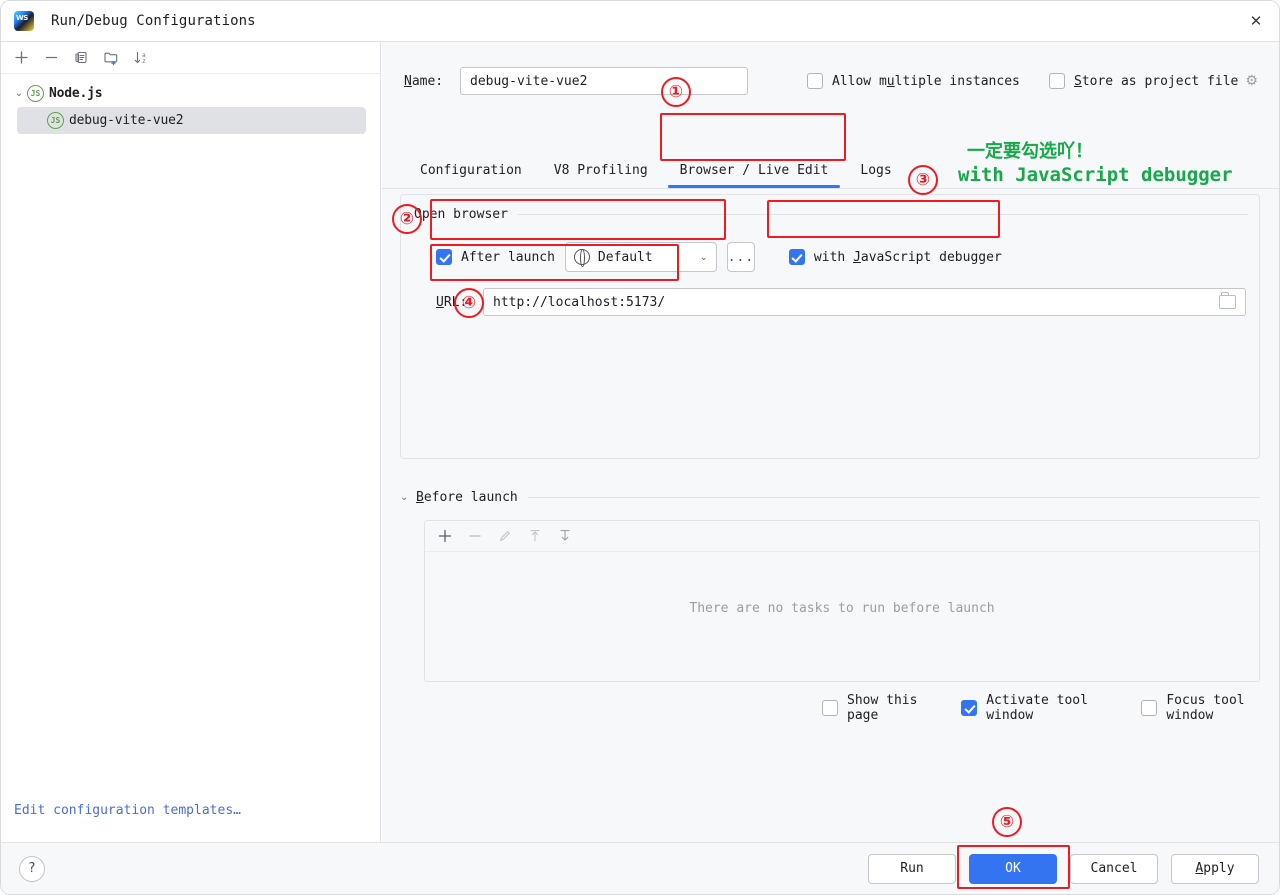 This screenshot has width=1280, height=895. I want to click on store-as-project-file-label: Store as project file, so click(1156, 81).